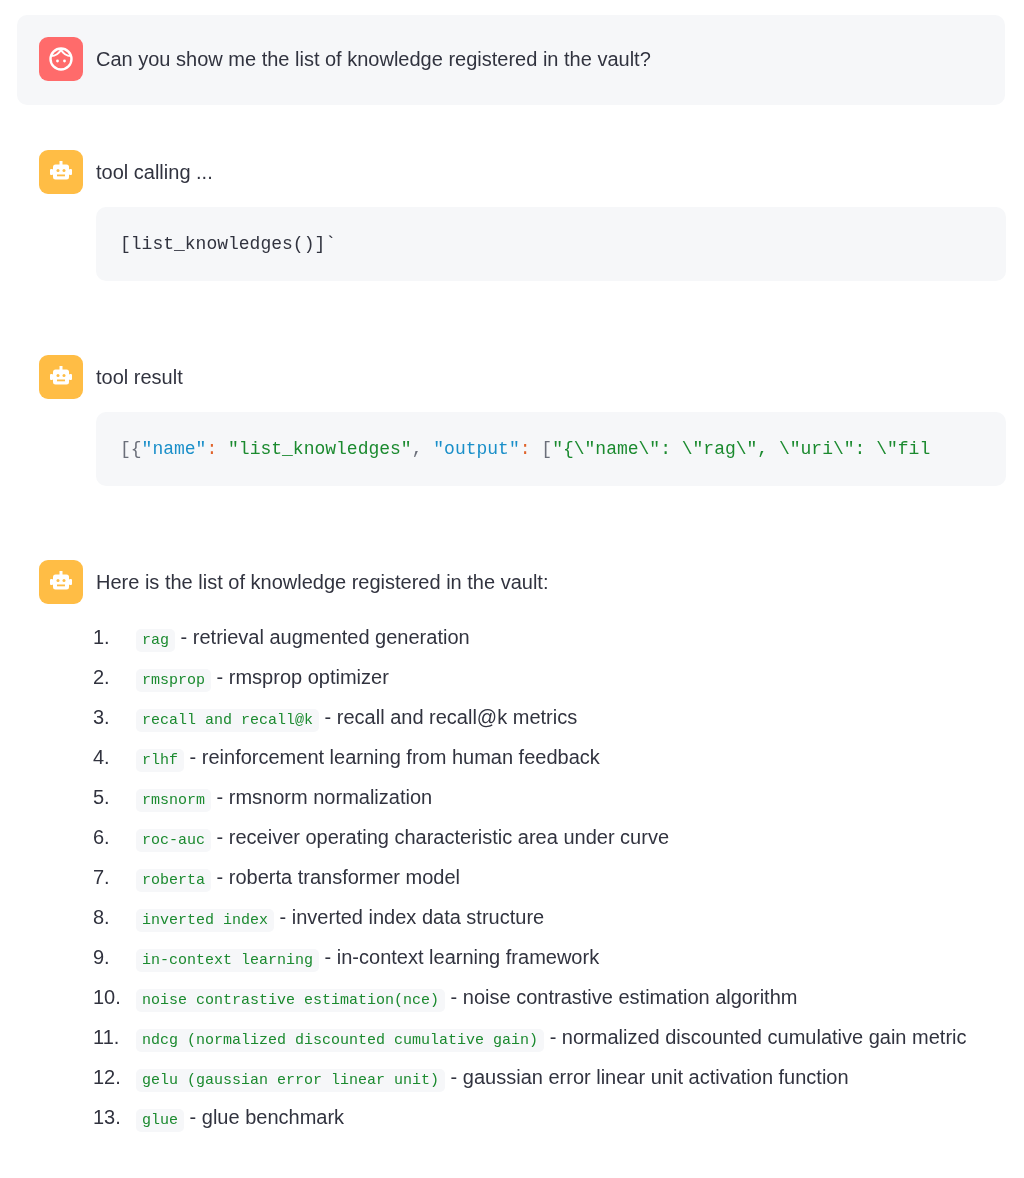 Image resolution: width=1024 pixels, height=1178 pixels. I want to click on list-item-text: roberta - roberta transformer model, so click(298, 879).